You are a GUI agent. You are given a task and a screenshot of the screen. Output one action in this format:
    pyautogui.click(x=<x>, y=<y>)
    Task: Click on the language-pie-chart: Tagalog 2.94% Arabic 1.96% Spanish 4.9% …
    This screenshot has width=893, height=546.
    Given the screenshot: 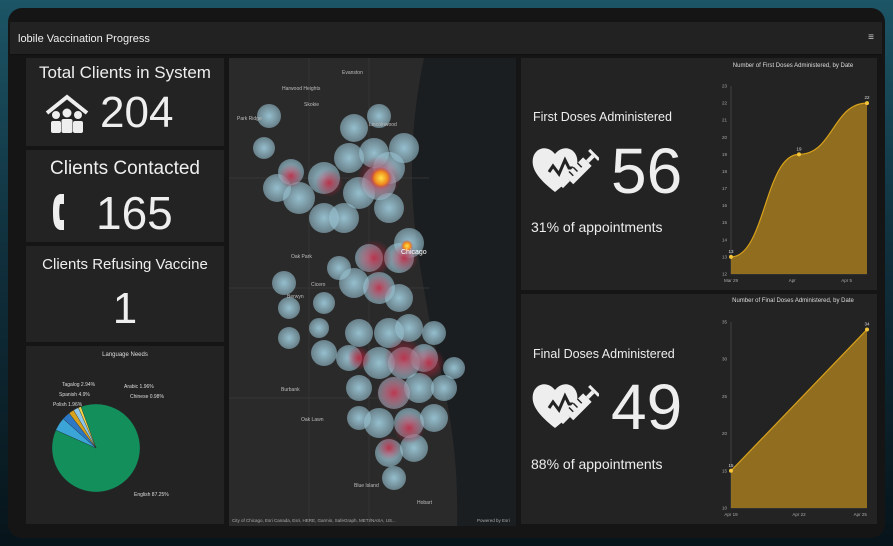 What is the action you would take?
    pyautogui.click(x=110, y=440)
    